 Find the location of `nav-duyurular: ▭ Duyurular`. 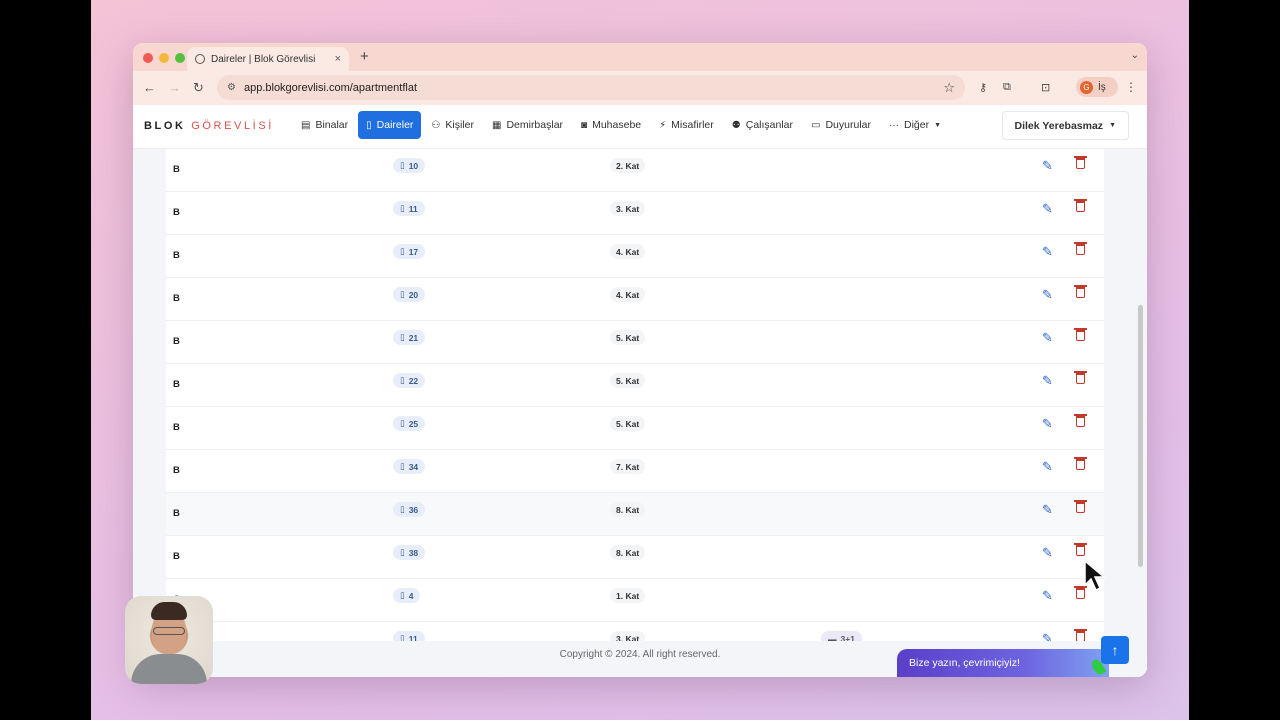

nav-duyurular: ▭ Duyurular is located at coordinates (841, 125).